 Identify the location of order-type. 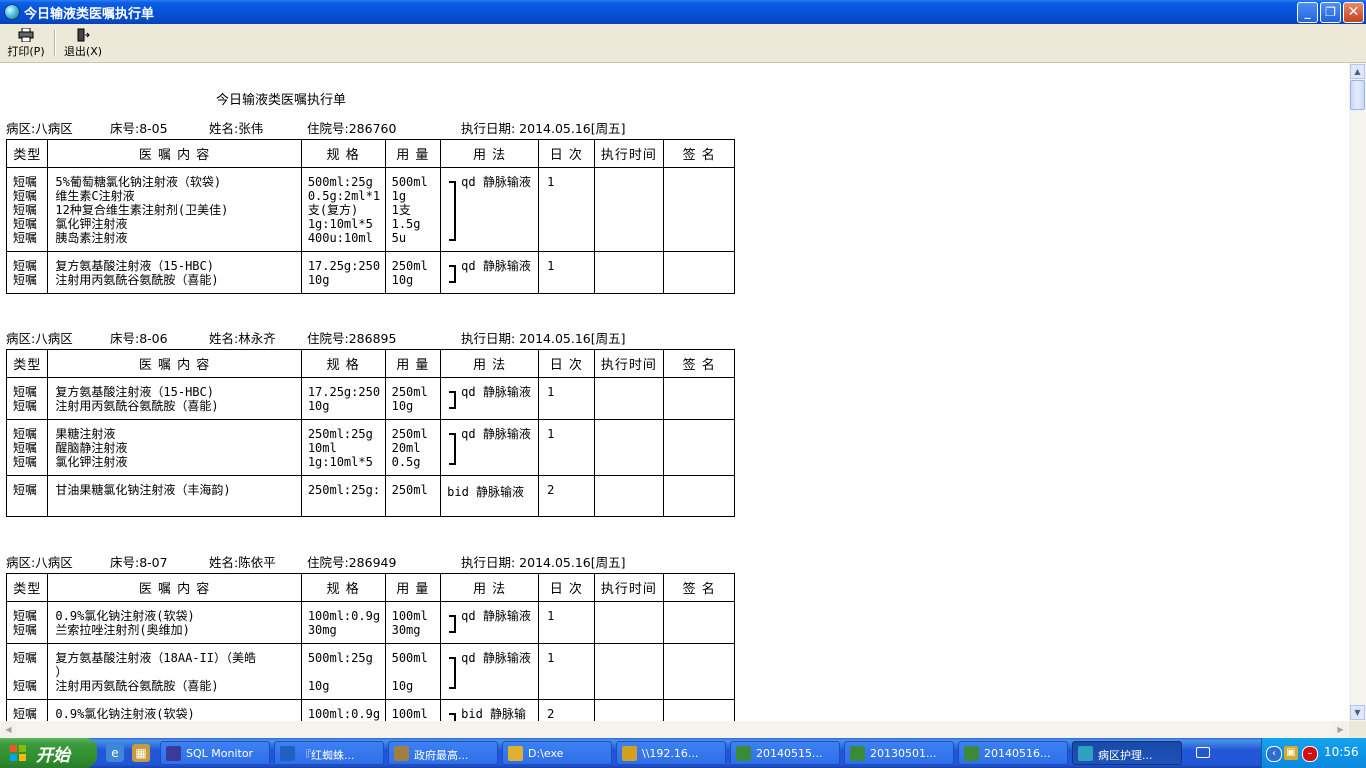
(30, 672).